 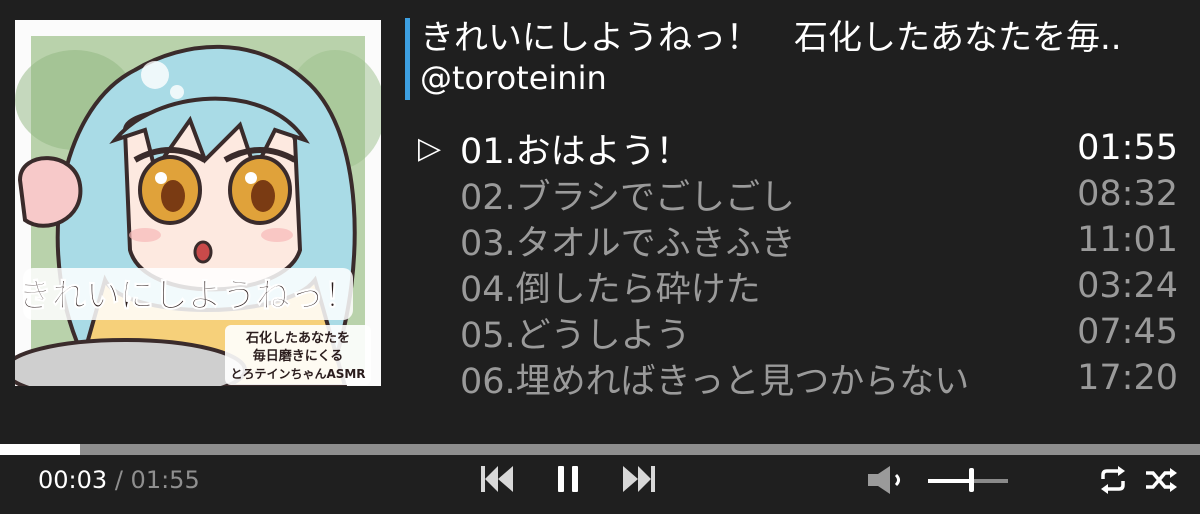 I want to click on track-title: 06.埋めればきっと見つからない, so click(x=715, y=381).